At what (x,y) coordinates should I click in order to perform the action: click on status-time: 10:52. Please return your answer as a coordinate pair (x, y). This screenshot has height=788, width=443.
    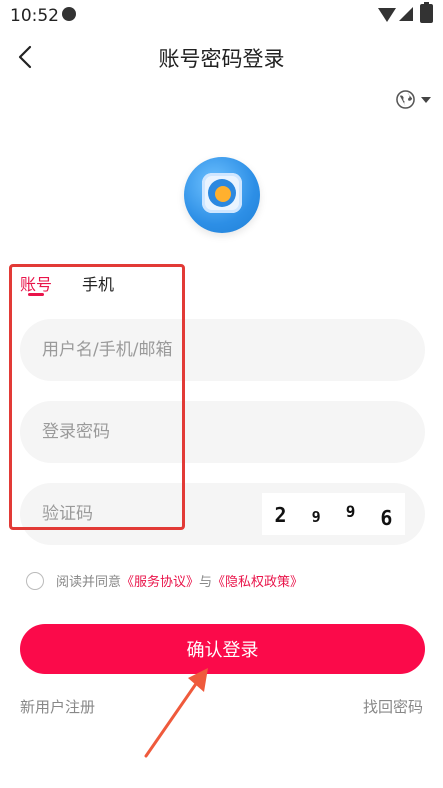
    Looking at the image, I should click on (34, 16).